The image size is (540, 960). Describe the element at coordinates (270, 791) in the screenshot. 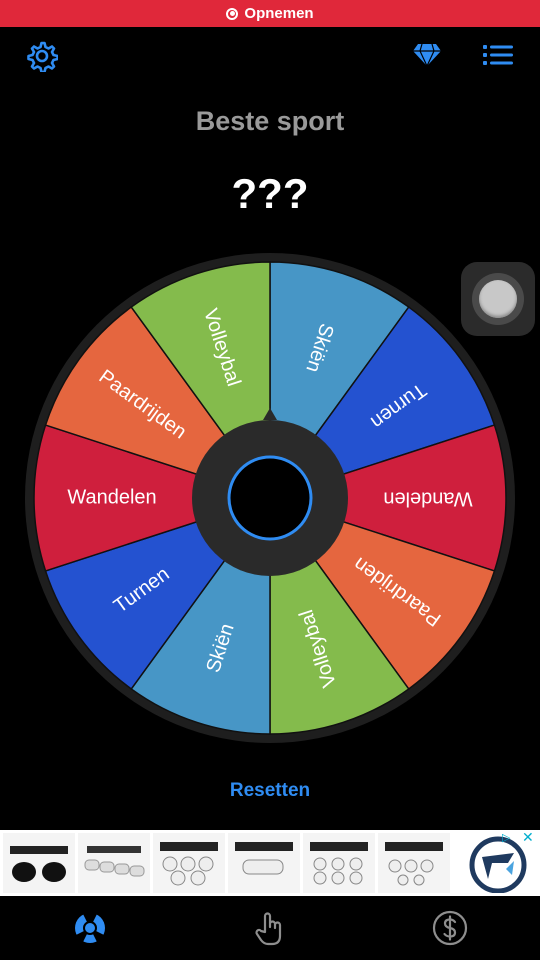

I see `reset-button: Resetten` at that location.